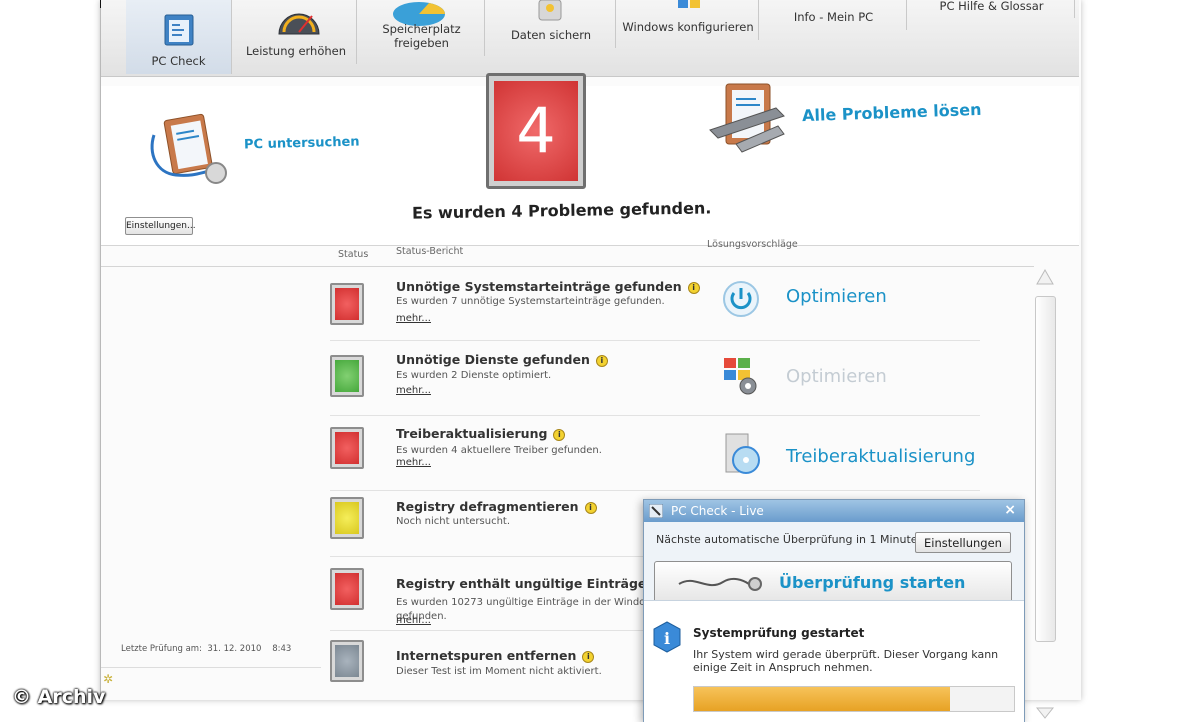  What do you see at coordinates (689, 4) in the screenshot?
I see `windows-icon` at bounding box center [689, 4].